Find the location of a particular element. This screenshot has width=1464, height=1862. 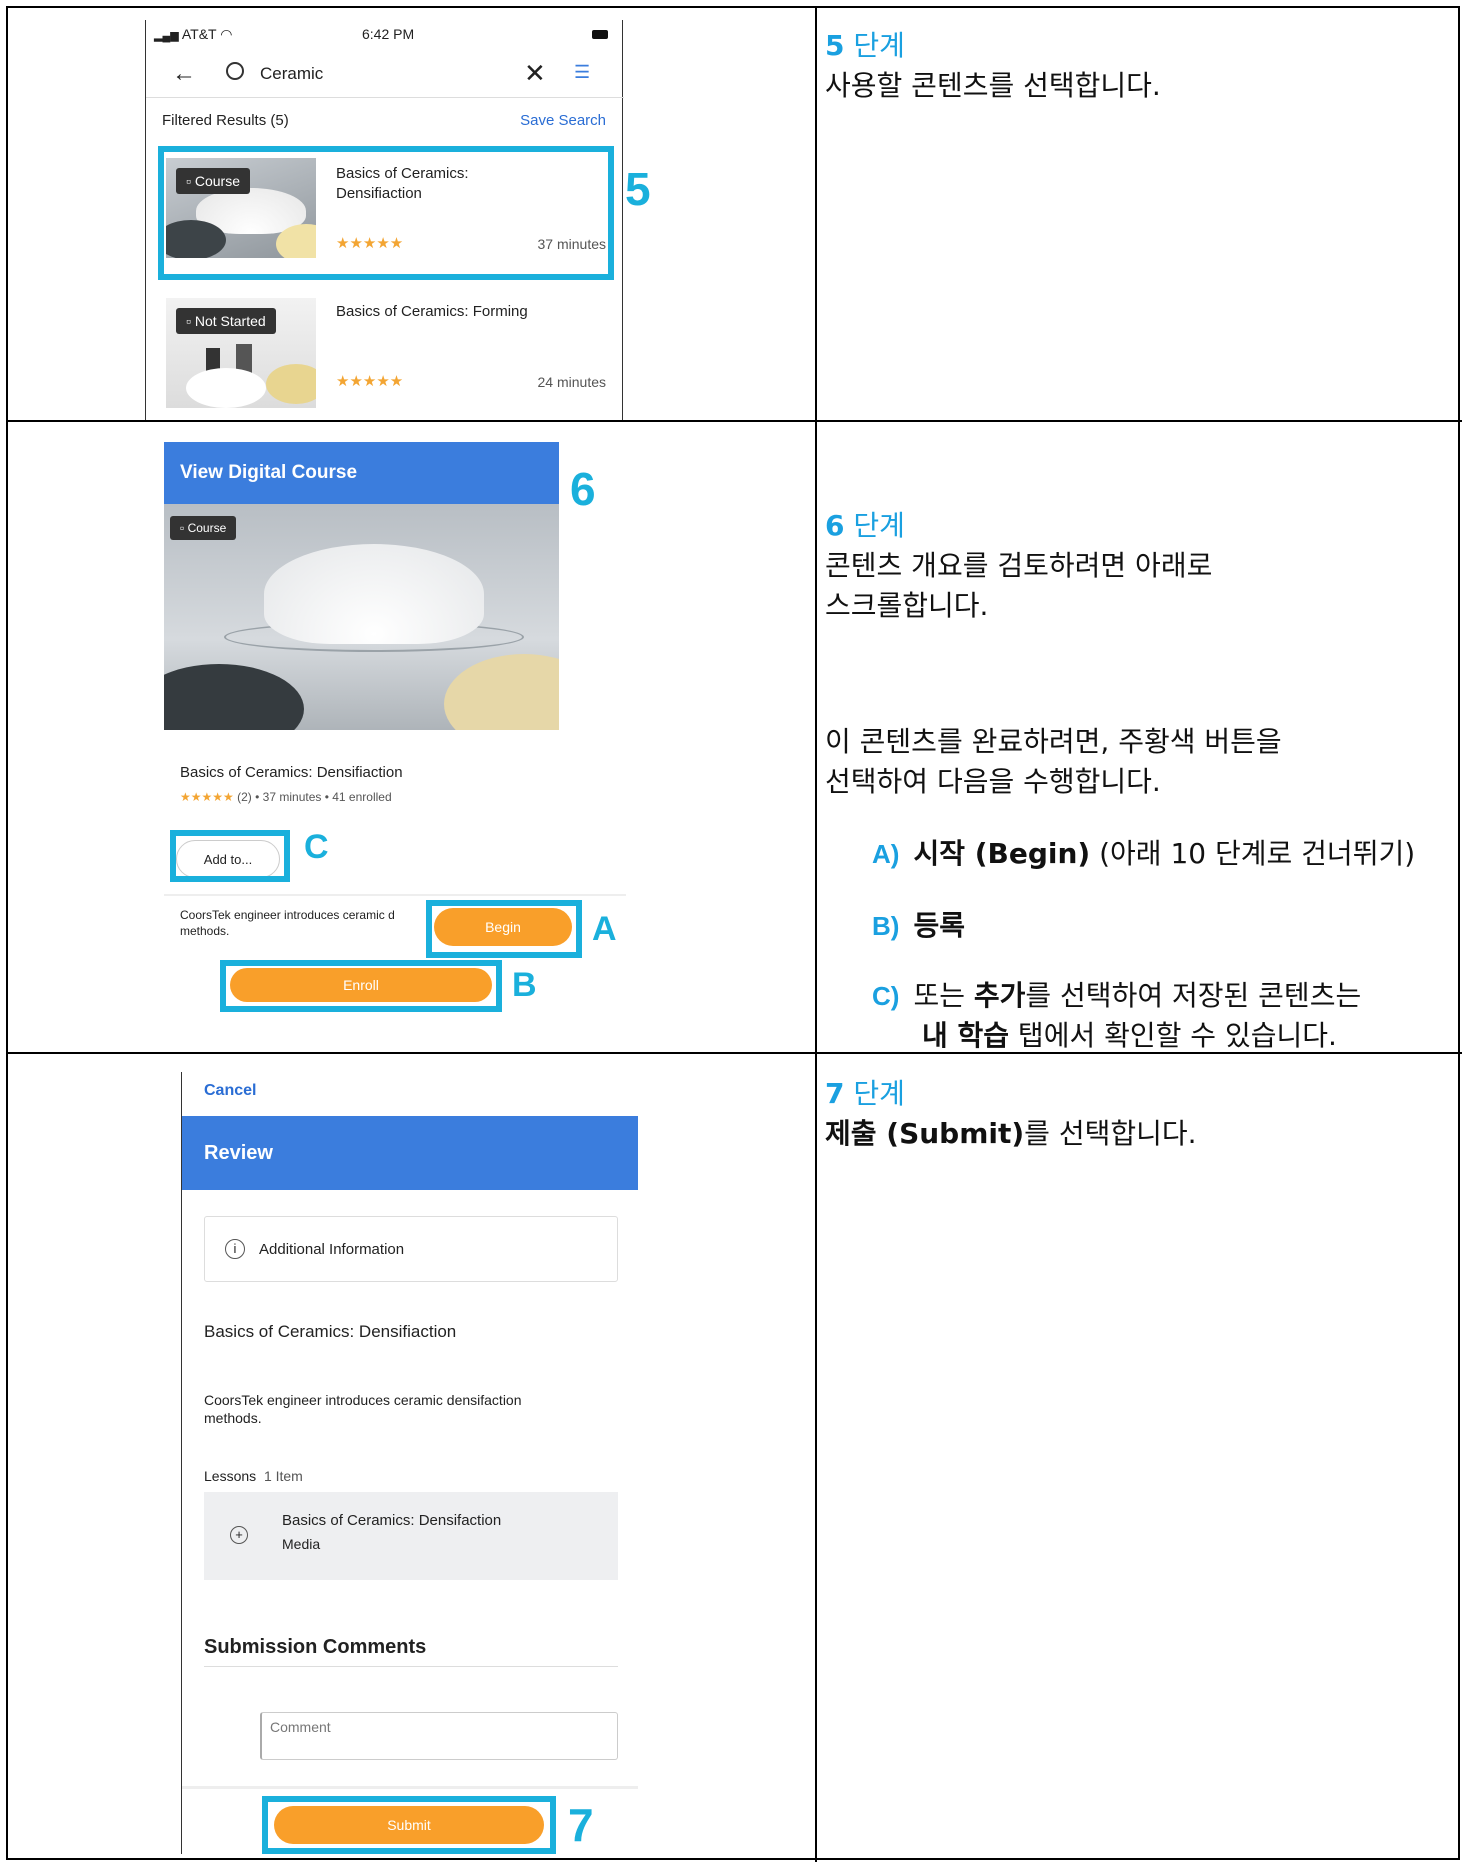

column-divider is located at coordinates (816, 935).